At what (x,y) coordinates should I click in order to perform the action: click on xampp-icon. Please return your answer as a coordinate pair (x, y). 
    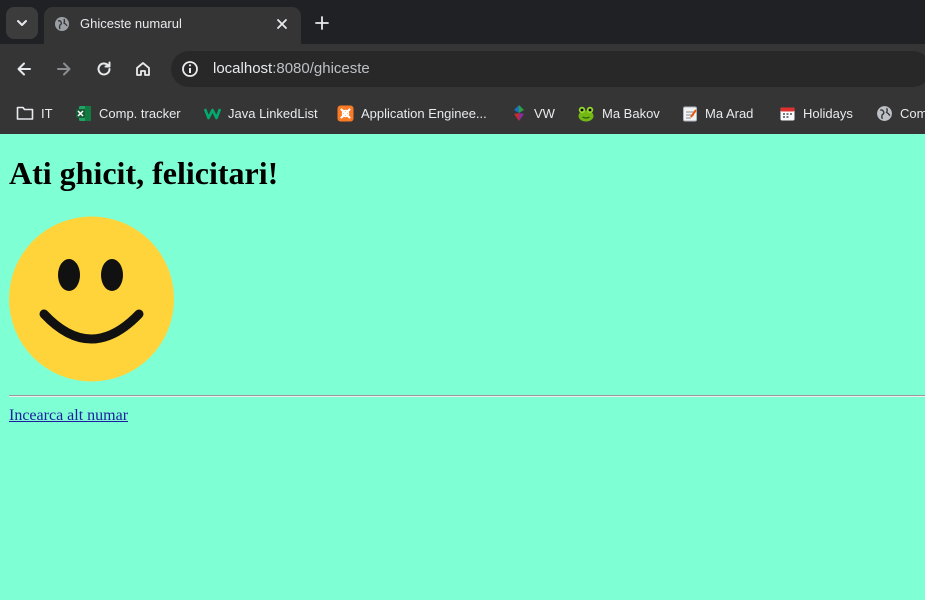
    Looking at the image, I should click on (345, 113).